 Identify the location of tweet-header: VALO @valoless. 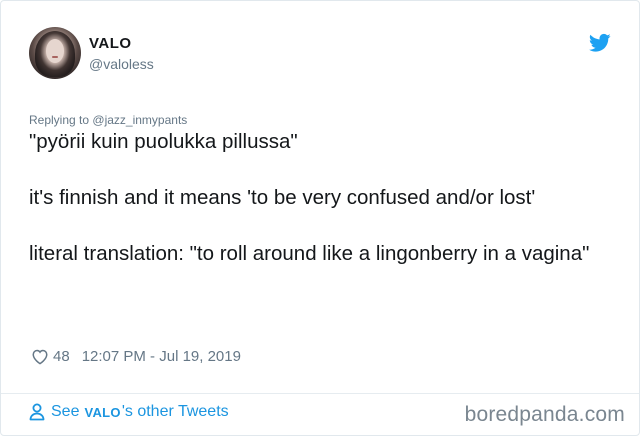
(320, 55).